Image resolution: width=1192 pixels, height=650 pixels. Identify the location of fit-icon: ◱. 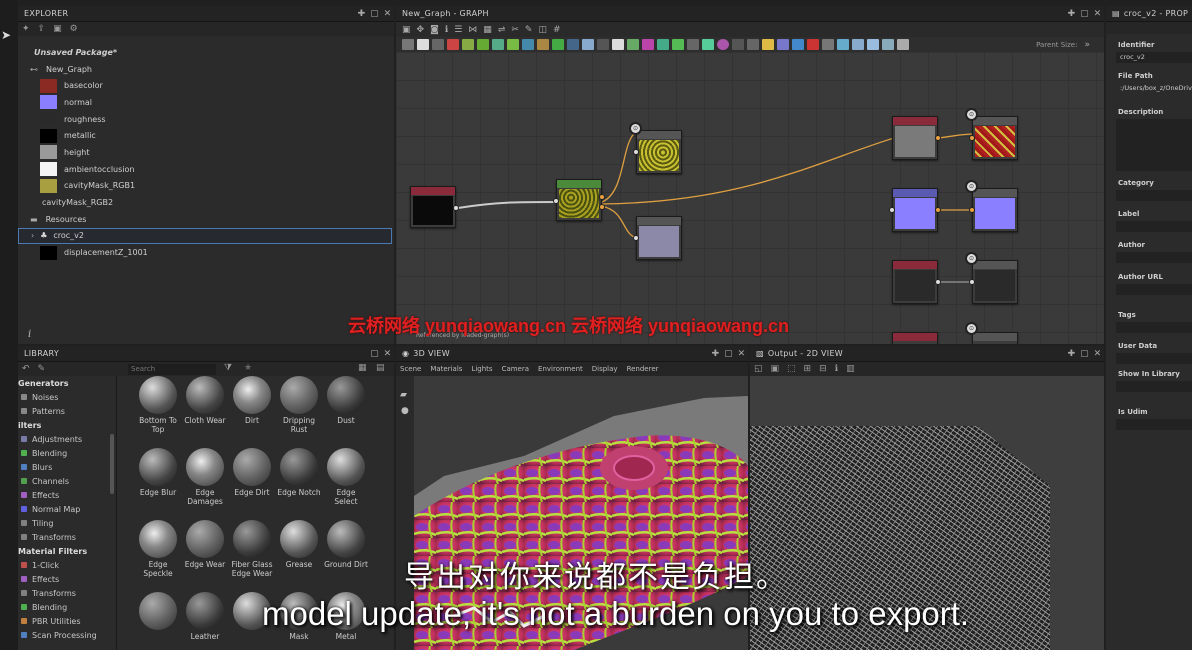
(758, 369).